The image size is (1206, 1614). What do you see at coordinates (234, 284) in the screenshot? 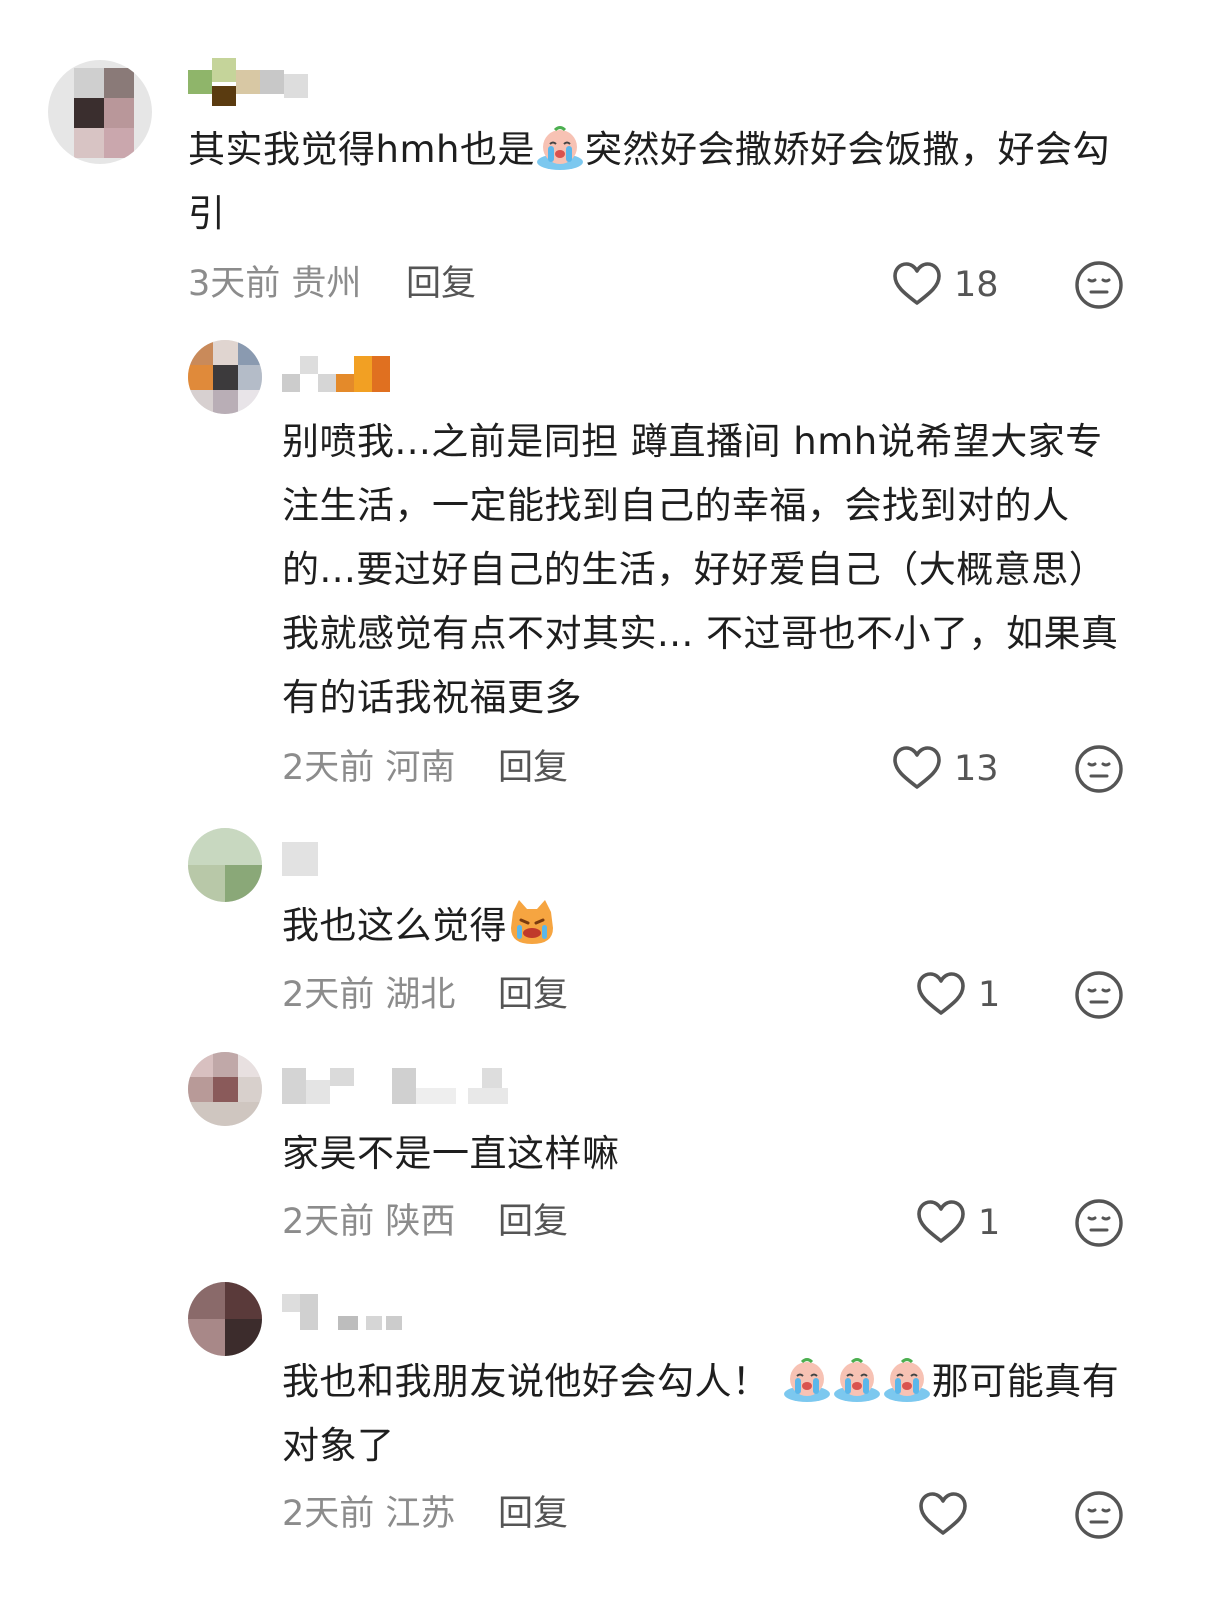
I see `timestamp: 3天前` at bounding box center [234, 284].